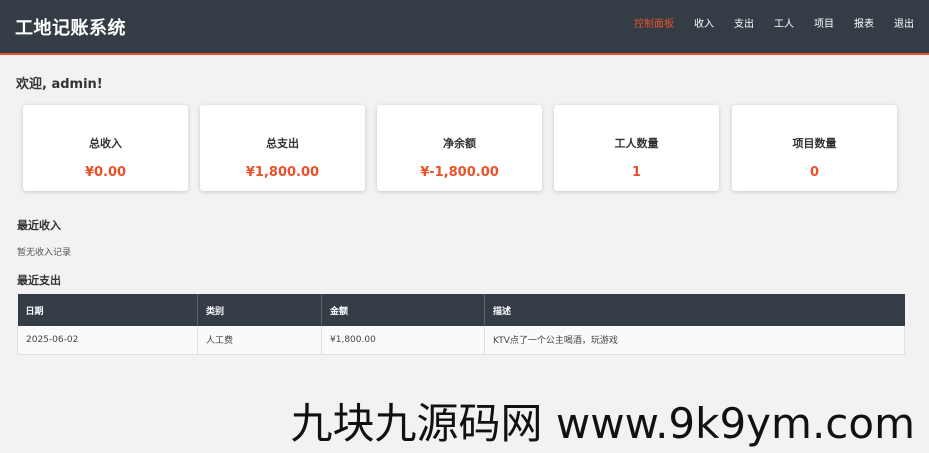 Image resolution: width=929 pixels, height=453 pixels. I want to click on nav-item-workers: 工人, so click(784, 22).